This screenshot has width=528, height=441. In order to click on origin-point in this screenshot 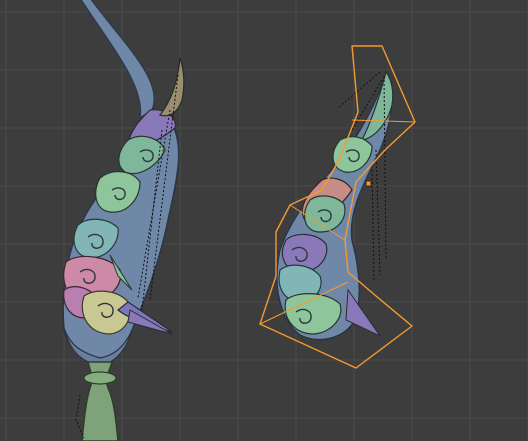, I will do `click(368, 183)`.